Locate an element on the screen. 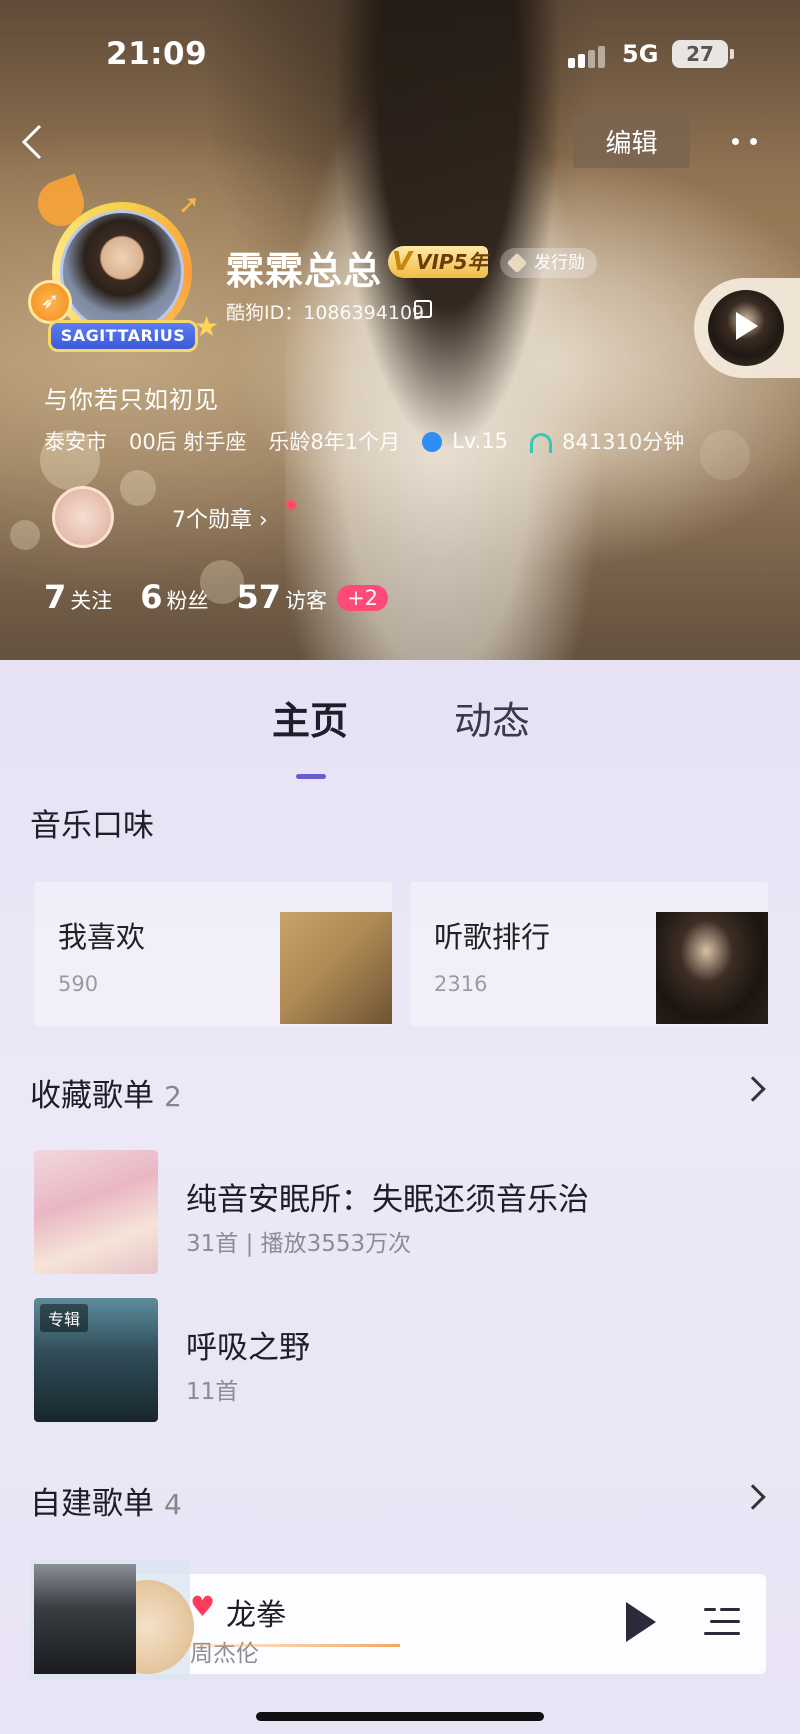 The width and height of the screenshot is (800, 1734). more-icon is located at coordinates (746, 141).